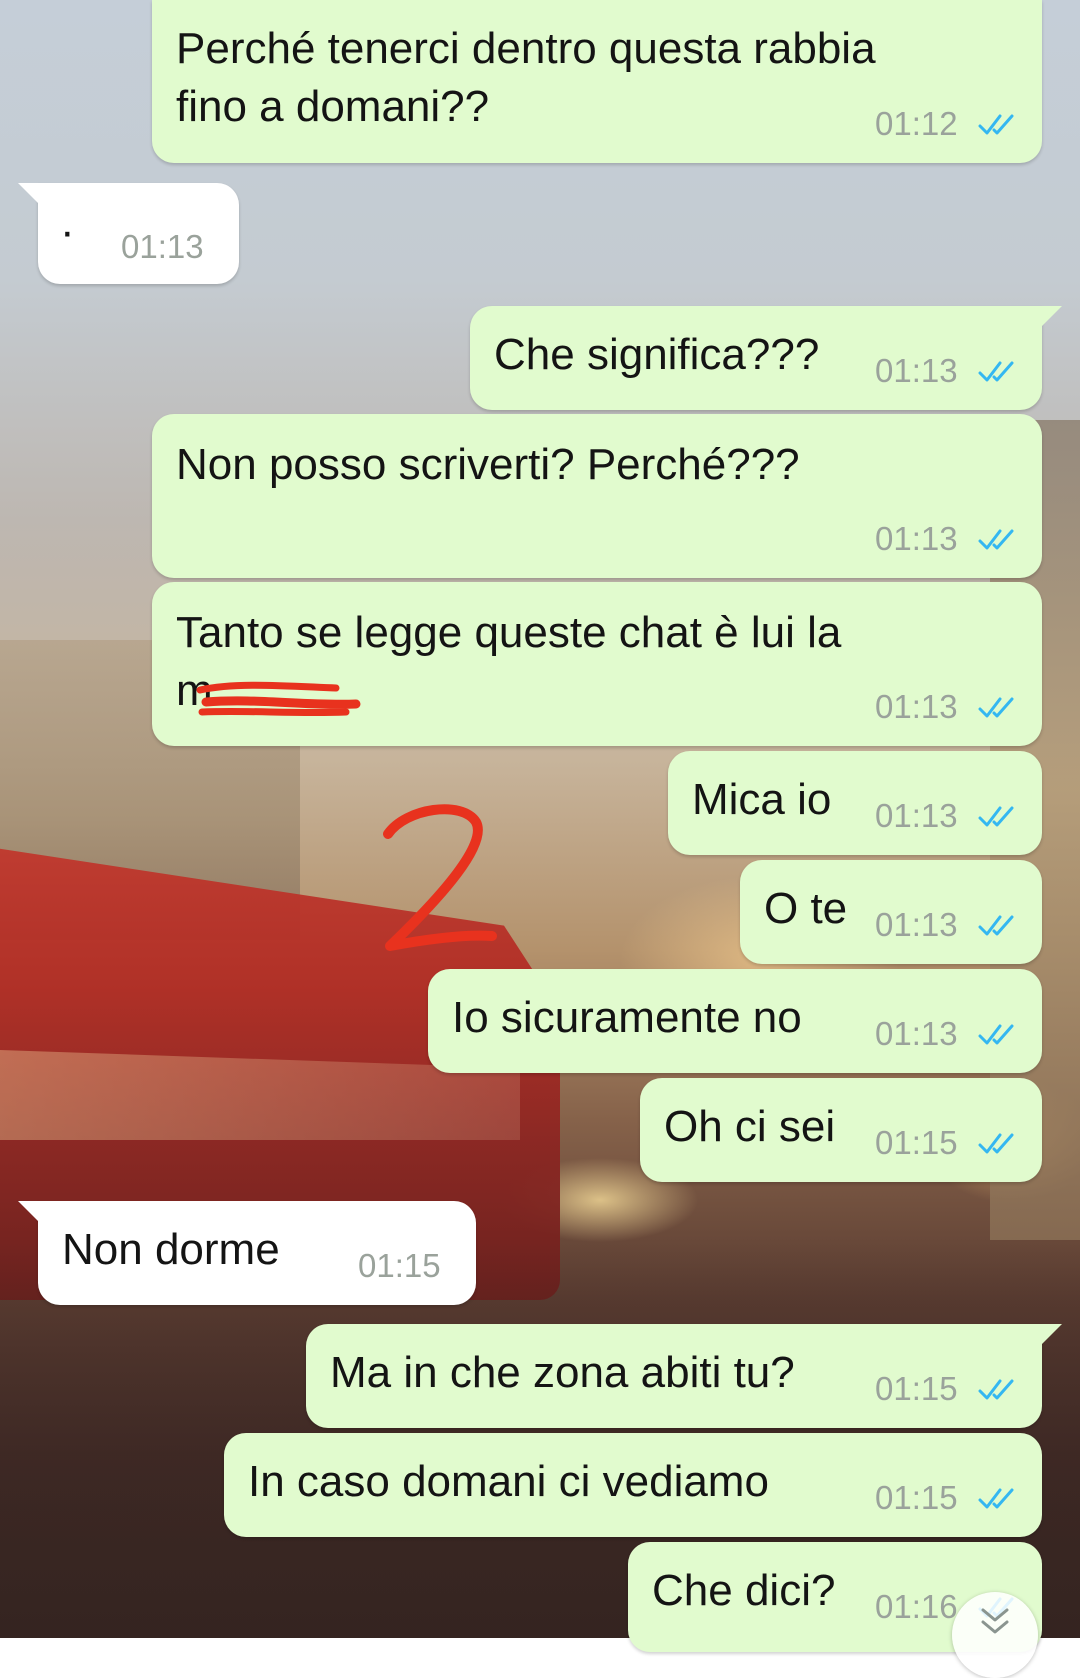 Image resolution: width=1080 pixels, height=1678 pixels. I want to click on message-bubble-outgoing: Che significa??? 01:13, so click(766, 358).